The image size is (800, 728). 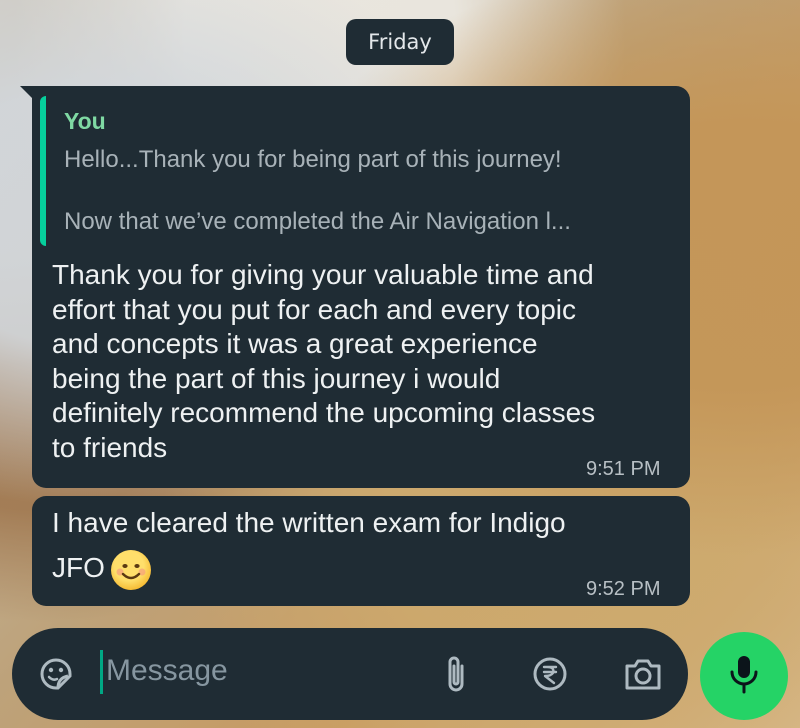 I want to click on text-cursor, so click(x=101, y=672).